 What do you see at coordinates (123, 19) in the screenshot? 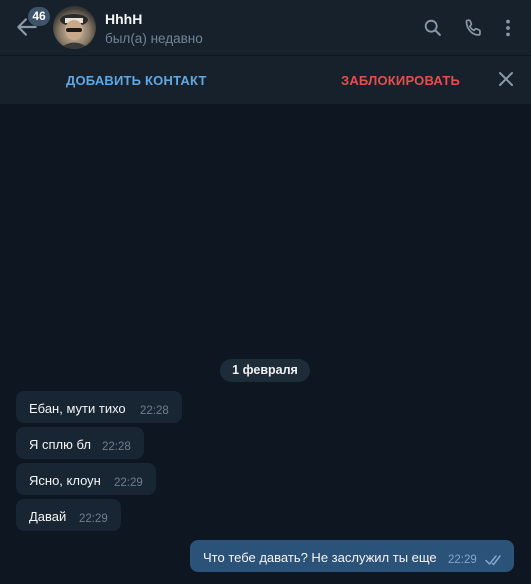
I see `chat-title: HhhH` at bounding box center [123, 19].